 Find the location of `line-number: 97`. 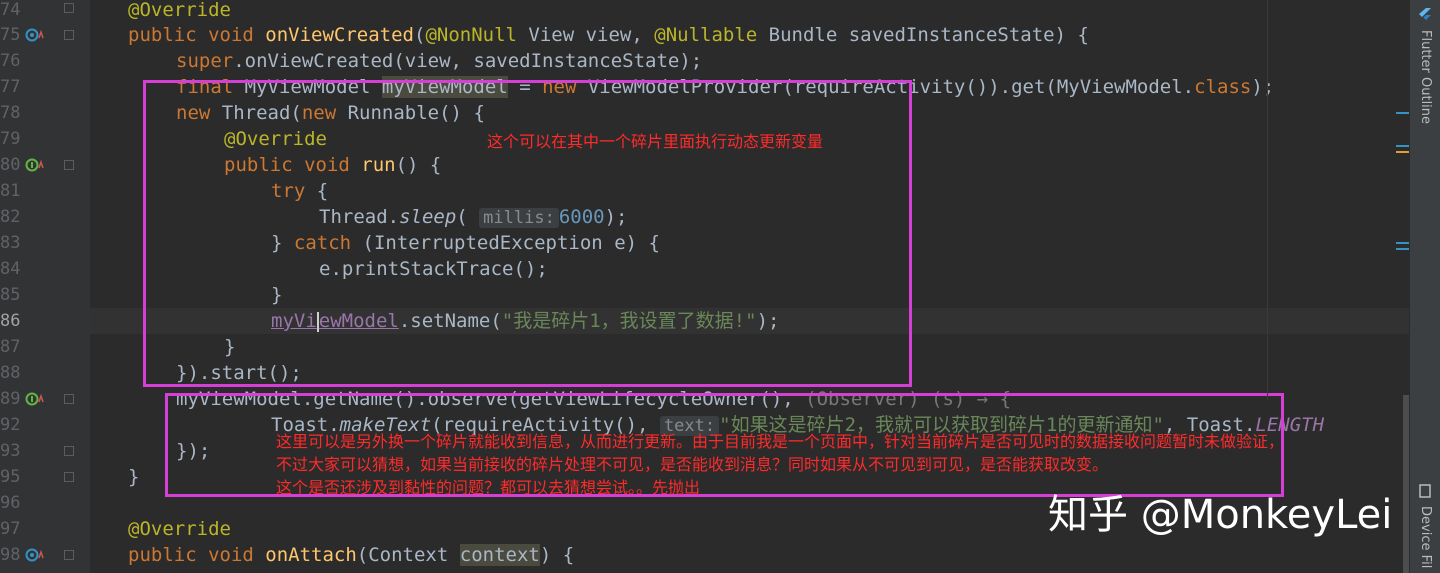

line-number: 97 is located at coordinates (10, 529).